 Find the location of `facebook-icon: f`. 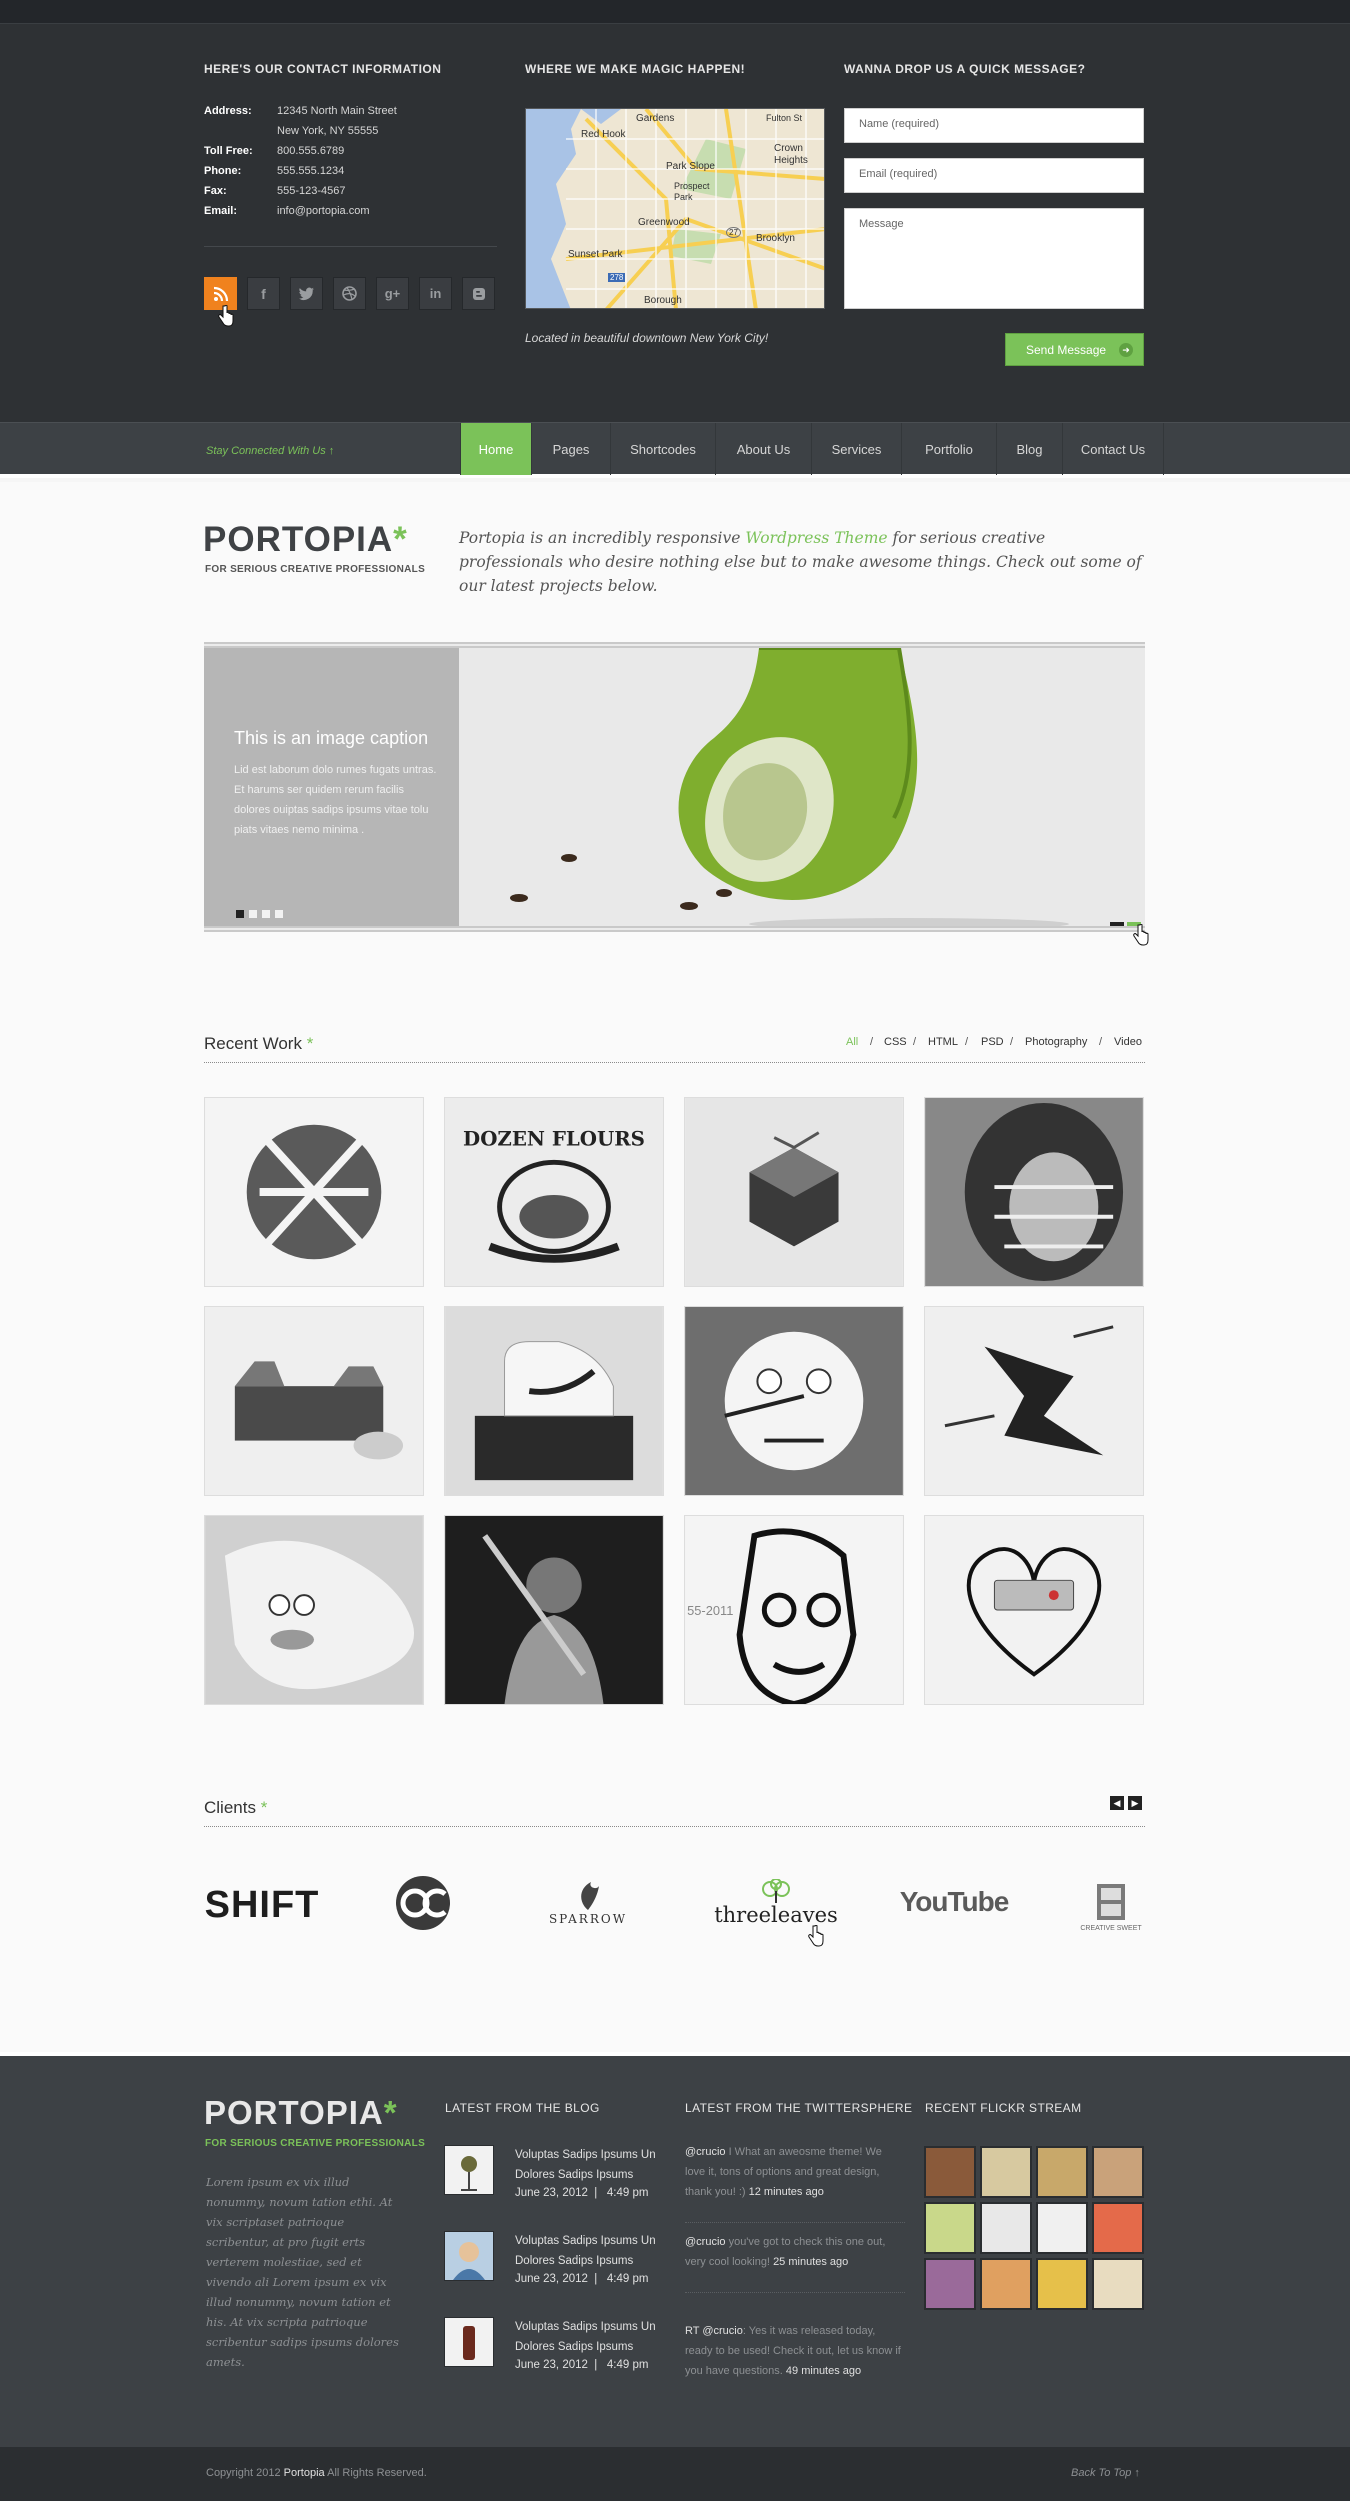

facebook-icon: f is located at coordinates (263, 293).